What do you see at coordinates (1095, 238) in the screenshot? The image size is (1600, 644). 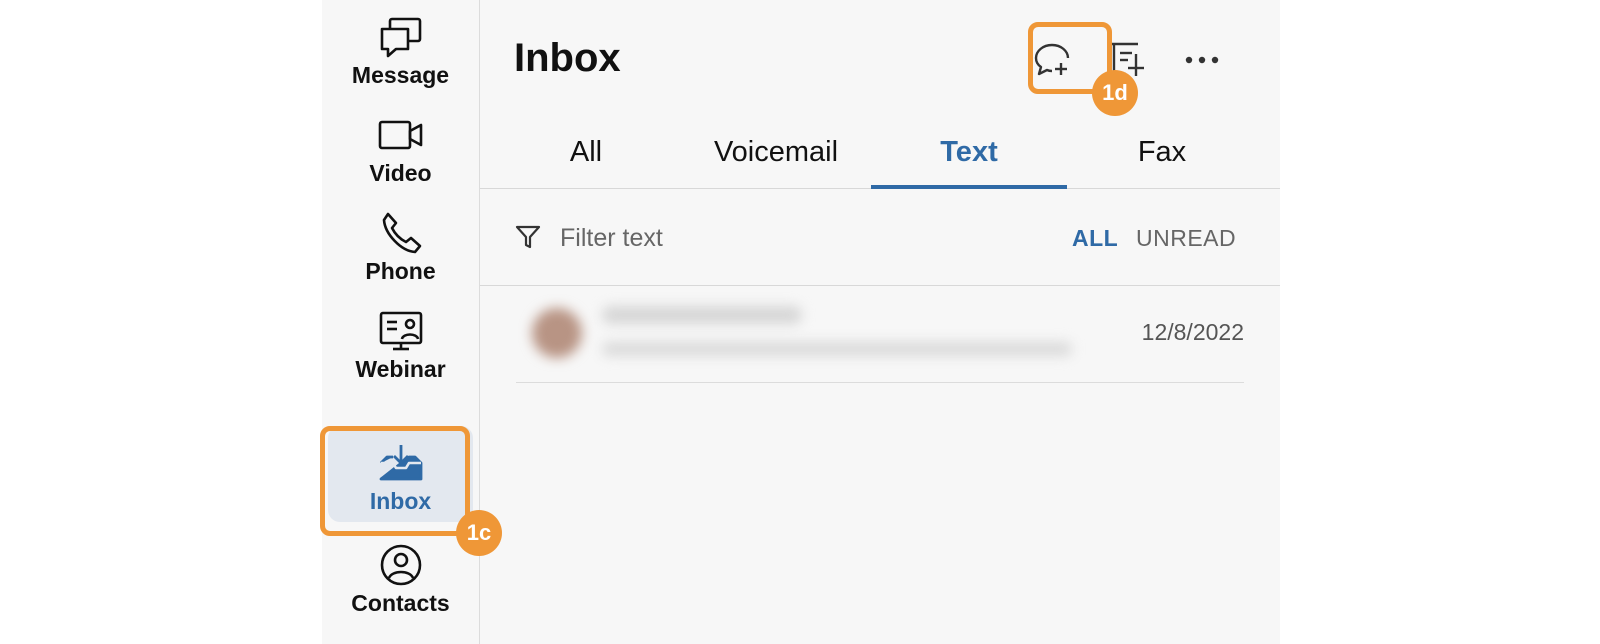 I see `filter-all-toggle: ALL` at bounding box center [1095, 238].